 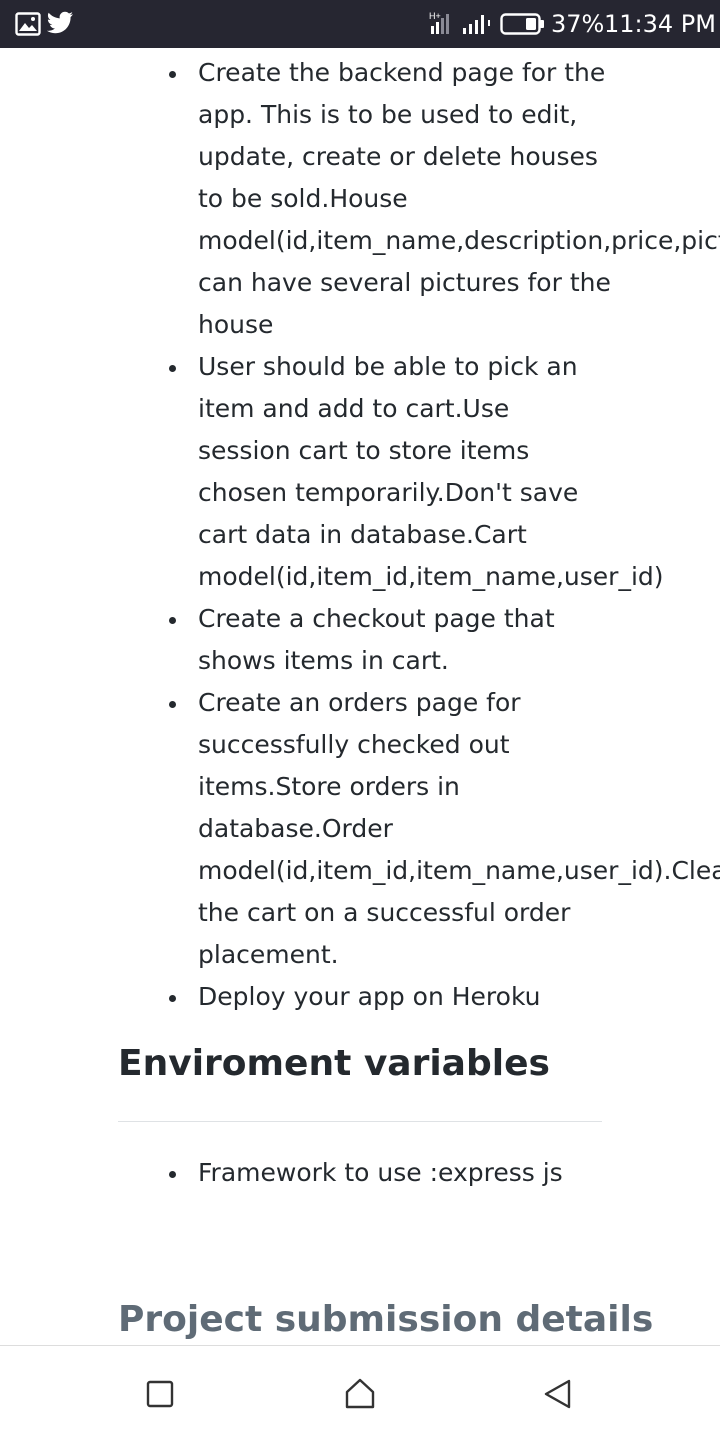 I want to click on back-icon, so click(x=558, y=1394).